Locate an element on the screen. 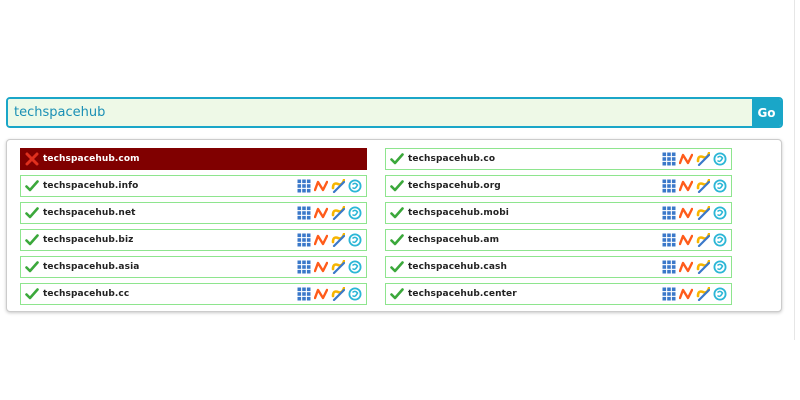 This screenshot has width=800, height=400. domain-row: techspacehub.center is located at coordinates (558, 294).